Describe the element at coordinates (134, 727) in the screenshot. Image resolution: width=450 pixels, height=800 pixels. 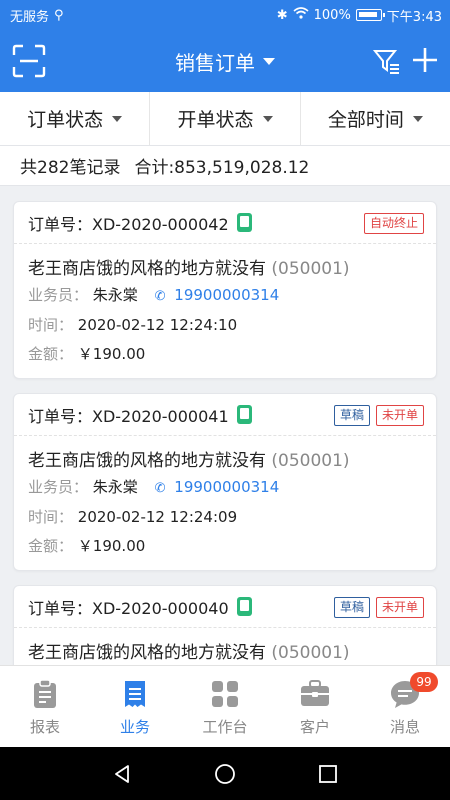
I see `tab-label: 业务` at that location.